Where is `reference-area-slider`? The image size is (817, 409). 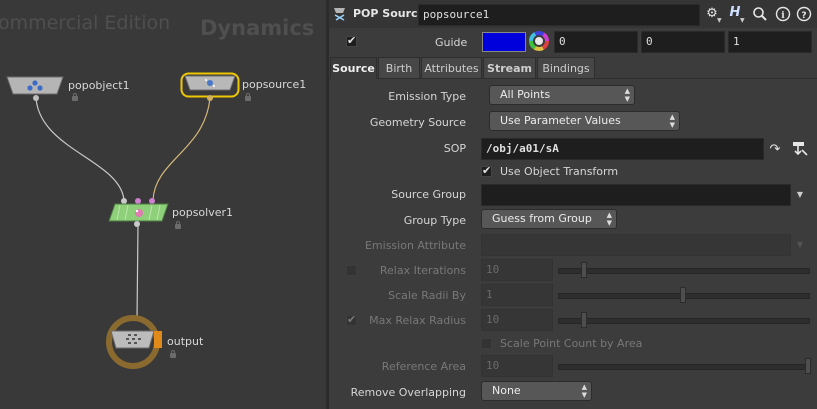
reference-area-slider is located at coordinates (684, 367).